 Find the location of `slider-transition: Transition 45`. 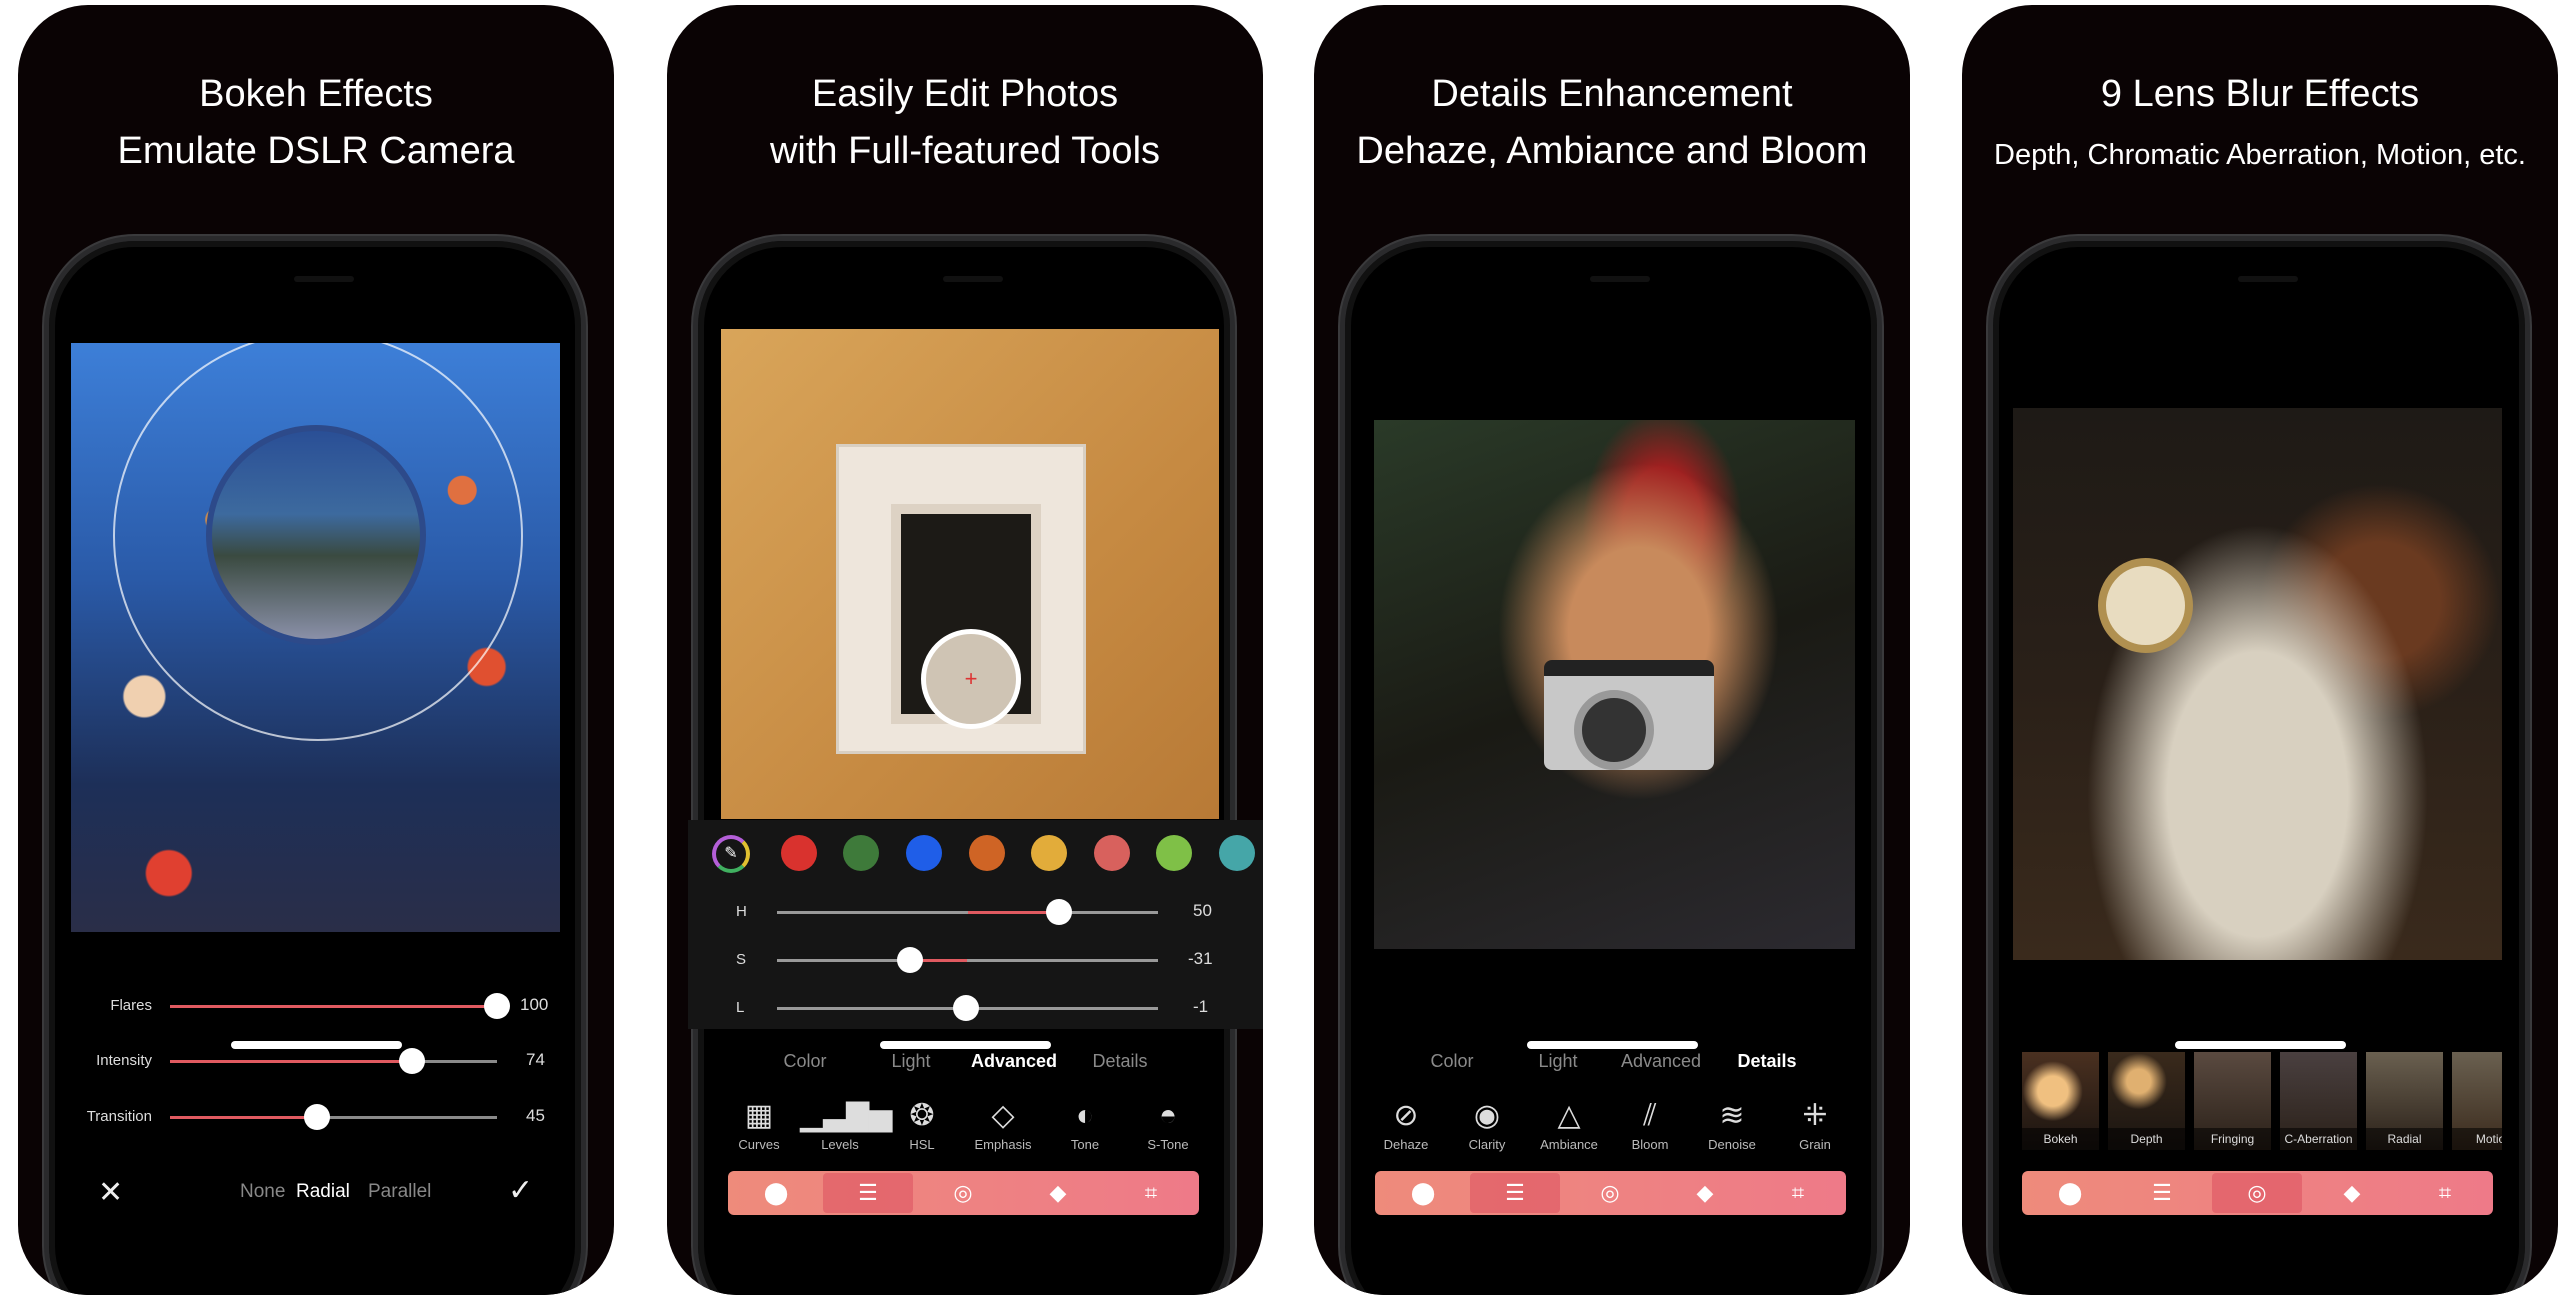

slider-transition: Transition 45 is located at coordinates (316, 1117).